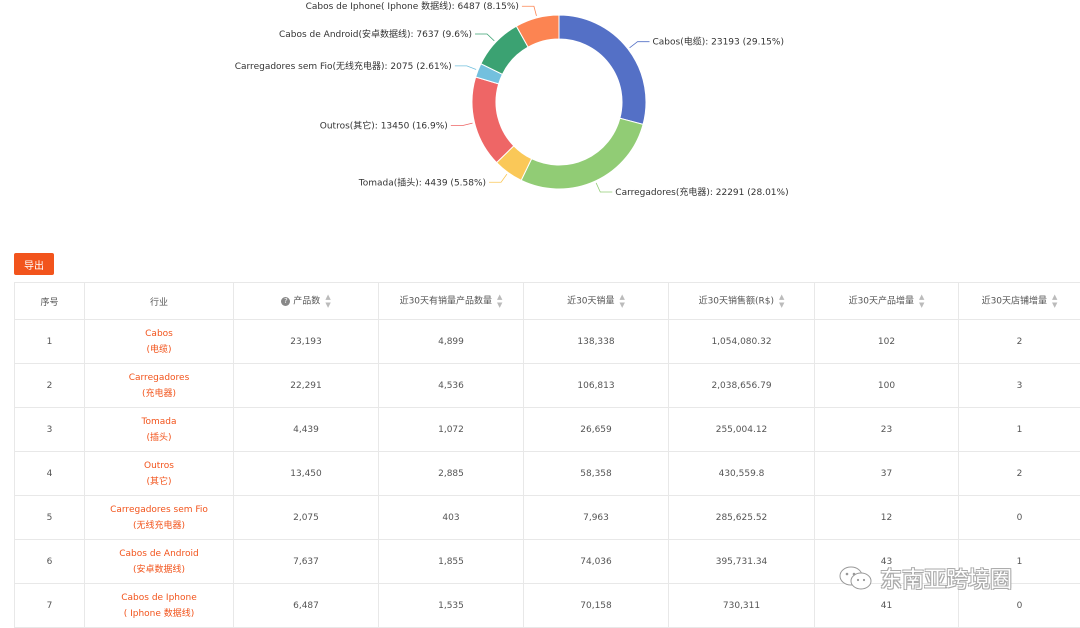  I want to click on cell-products: 6,487, so click(306, 606).